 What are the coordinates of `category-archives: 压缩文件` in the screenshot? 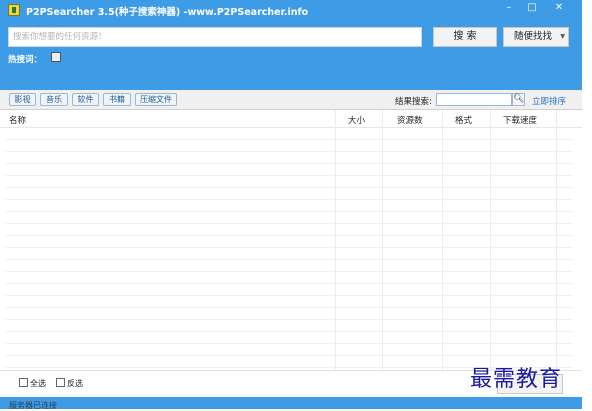 It's located at (156, 99).